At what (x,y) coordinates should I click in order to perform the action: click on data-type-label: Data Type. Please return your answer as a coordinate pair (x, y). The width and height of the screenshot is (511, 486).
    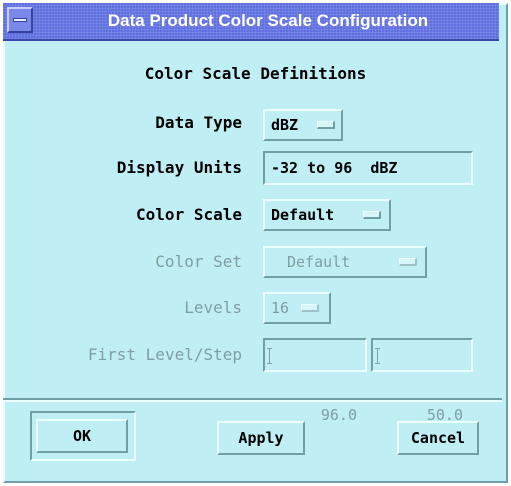
    Looking at the image, I should click on (198, 122).